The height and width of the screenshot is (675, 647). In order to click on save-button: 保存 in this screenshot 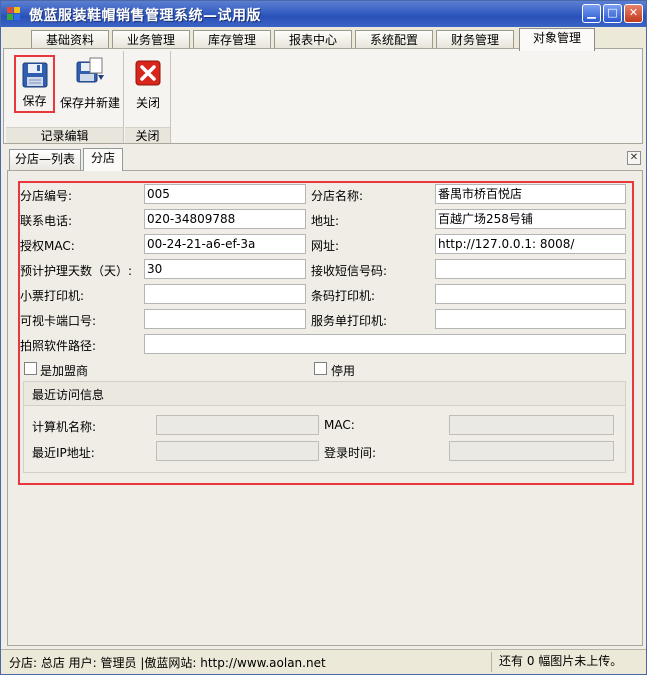, I will do `click(34, 84)`.